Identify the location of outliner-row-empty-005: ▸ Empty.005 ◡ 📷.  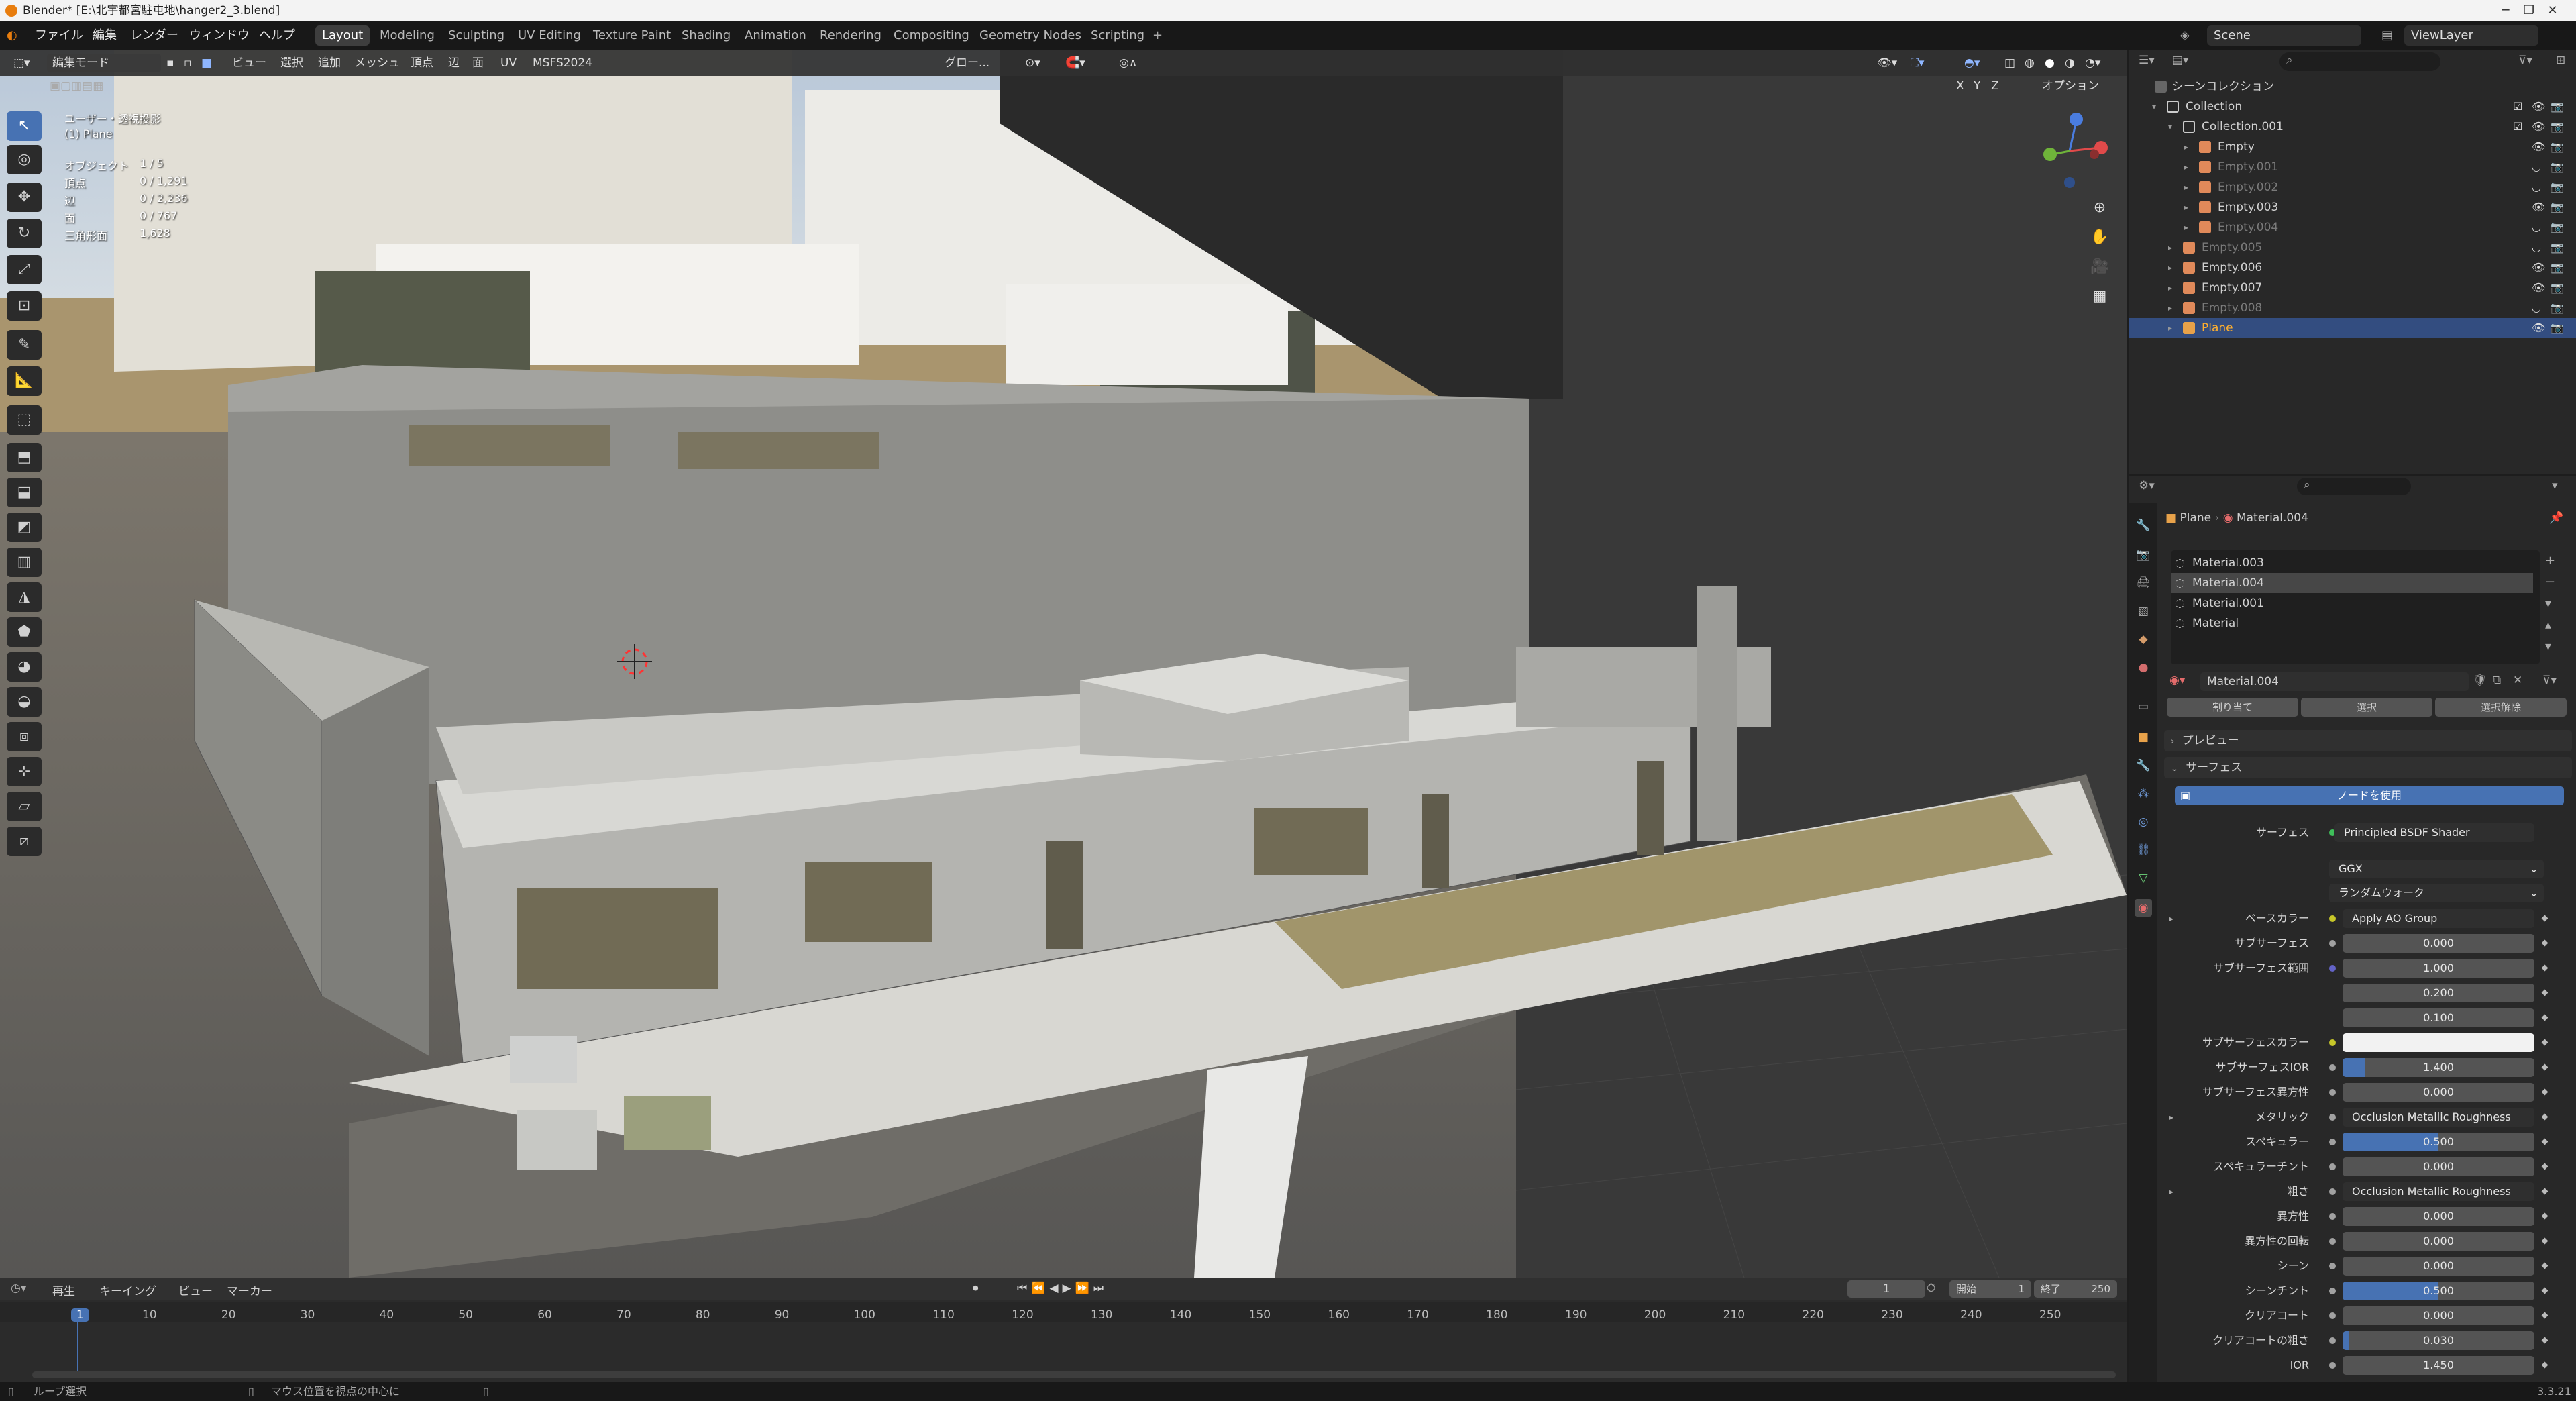
(2352, 248).